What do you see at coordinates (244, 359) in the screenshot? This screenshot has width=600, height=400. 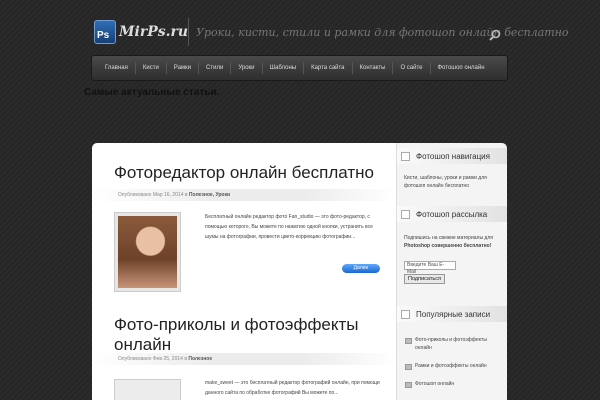 I see `post-meta: Опубликовано Фев 25, 2014 в Полезное` at bounding box center [244, 359].